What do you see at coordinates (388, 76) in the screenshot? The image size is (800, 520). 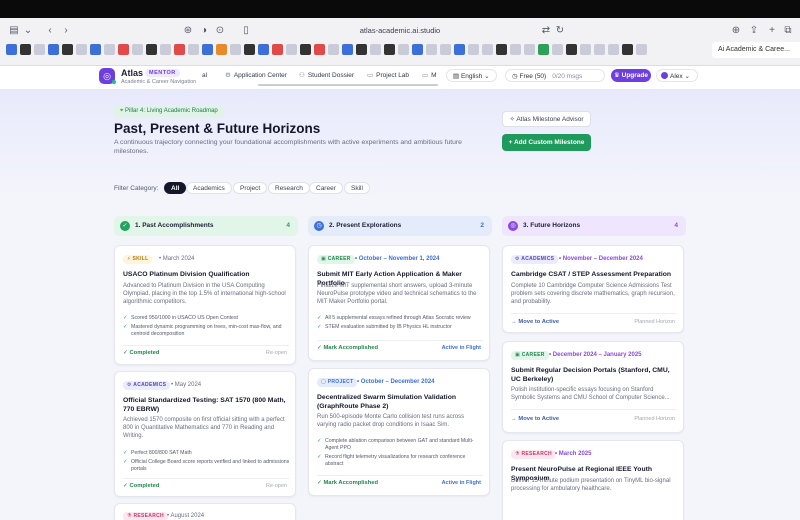 I see `nav-tab-project-lab: ▭ Project Lab` at bounding box center [388, 76].